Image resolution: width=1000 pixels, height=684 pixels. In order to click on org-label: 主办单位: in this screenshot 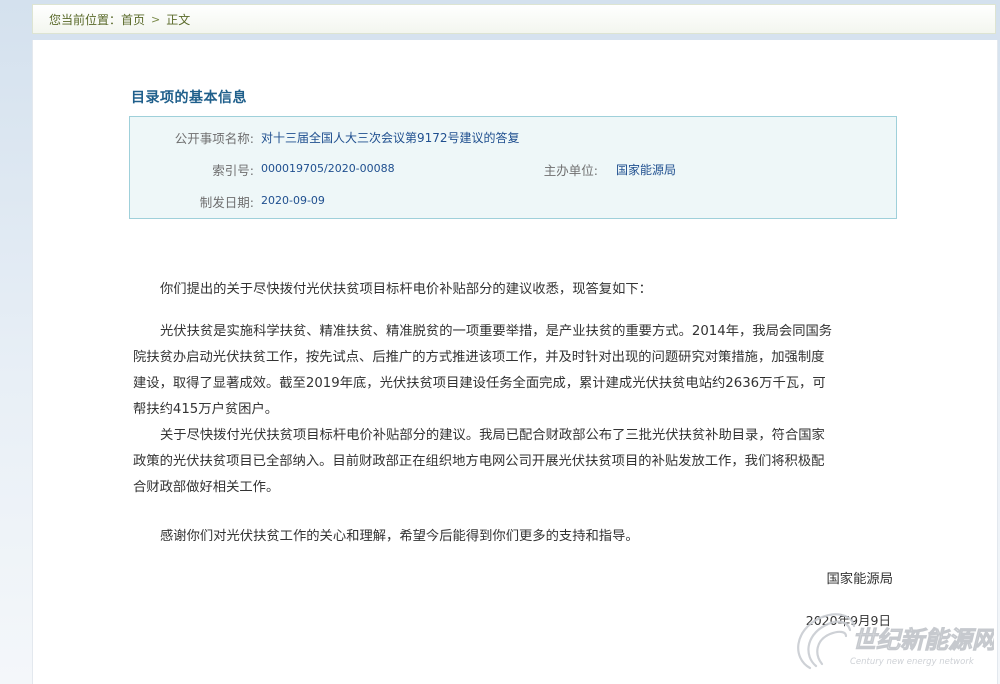, I will do `click(570, 170)`.